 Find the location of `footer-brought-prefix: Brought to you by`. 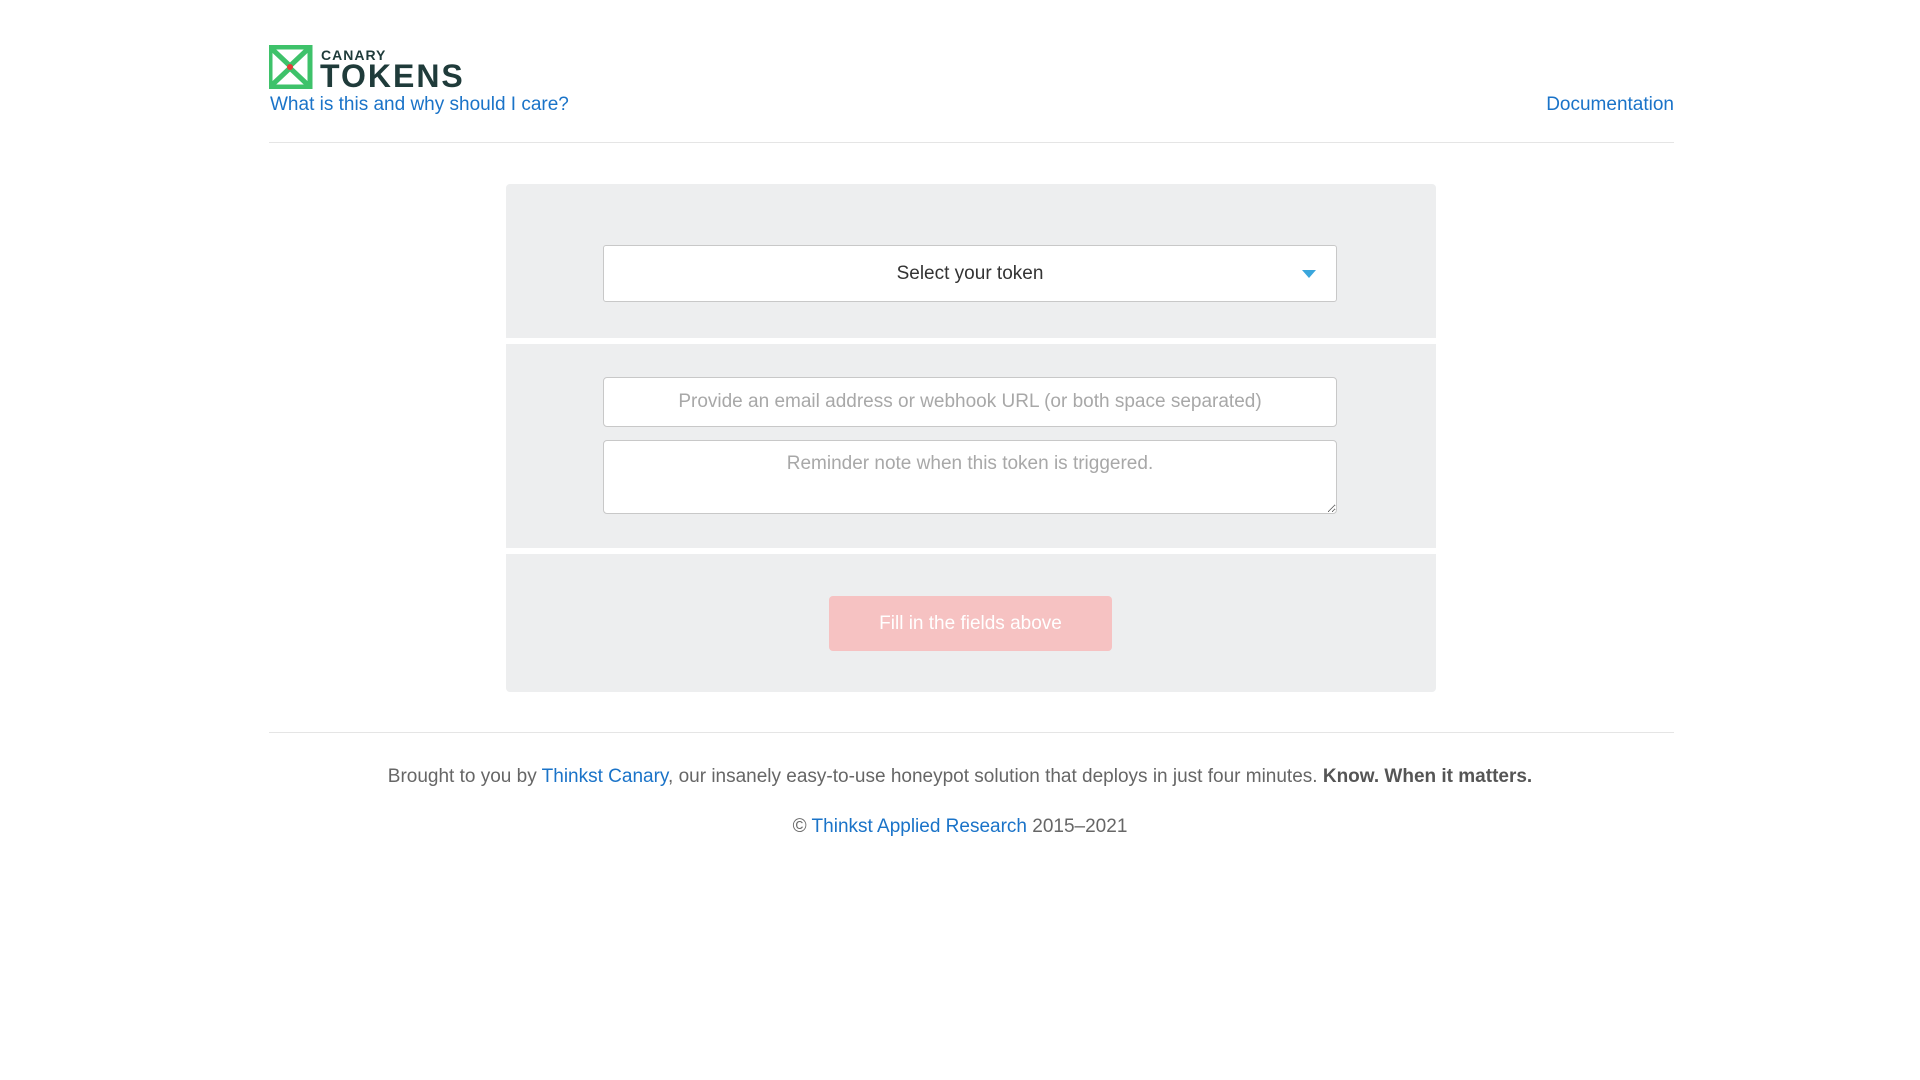

footer-brought-prefix: Brought to you by is located at coordinates (464, 776).